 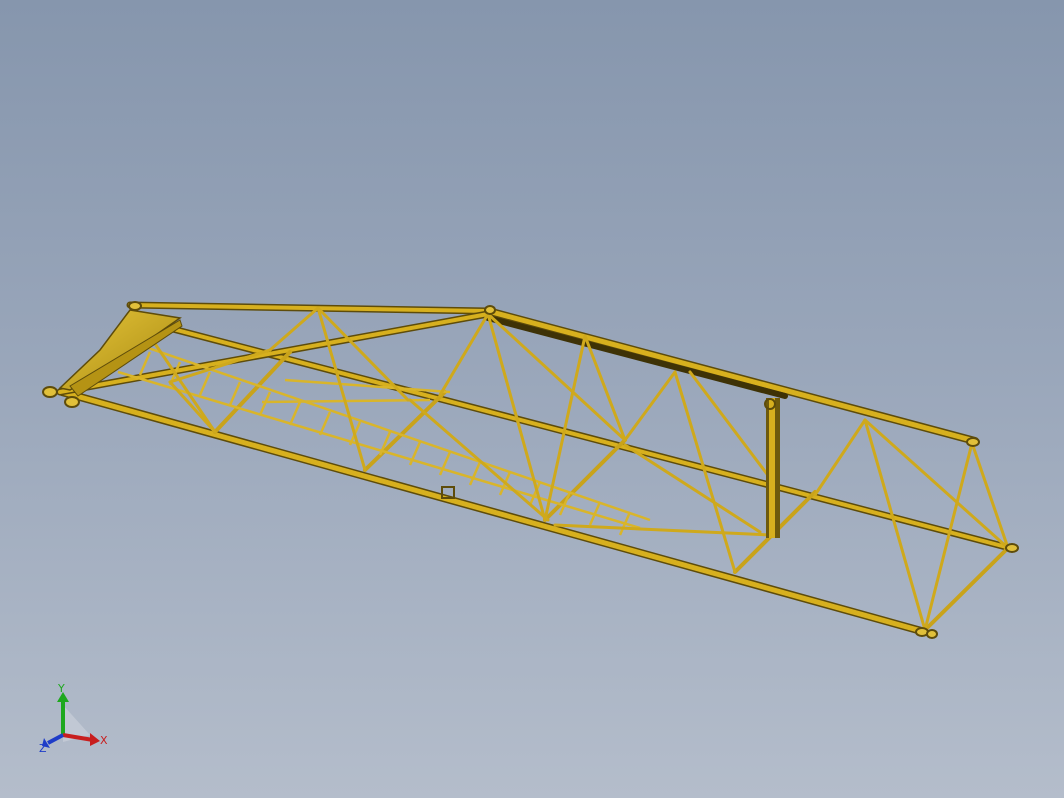 I want to click on x-axis-label: X, so click(x=104, y=740).